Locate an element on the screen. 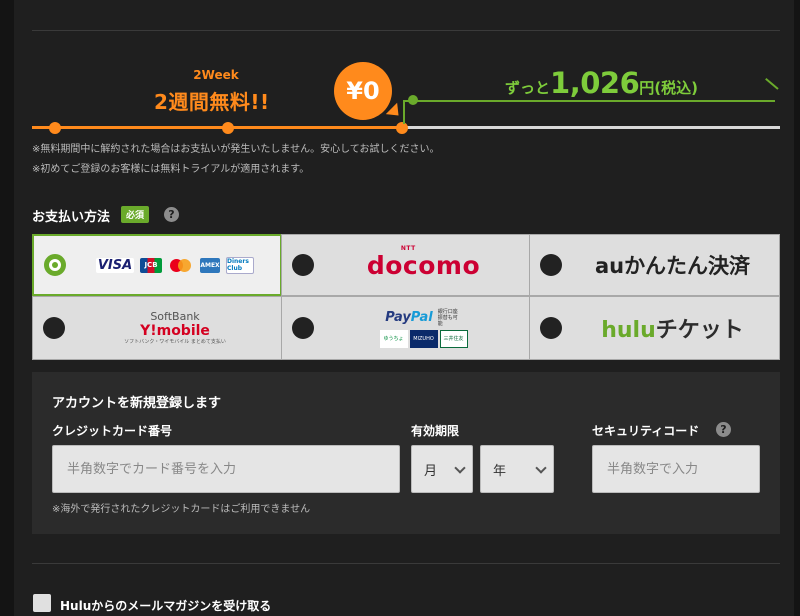  ymobile-label: Y!mobile is located at coordinates (175, 331).